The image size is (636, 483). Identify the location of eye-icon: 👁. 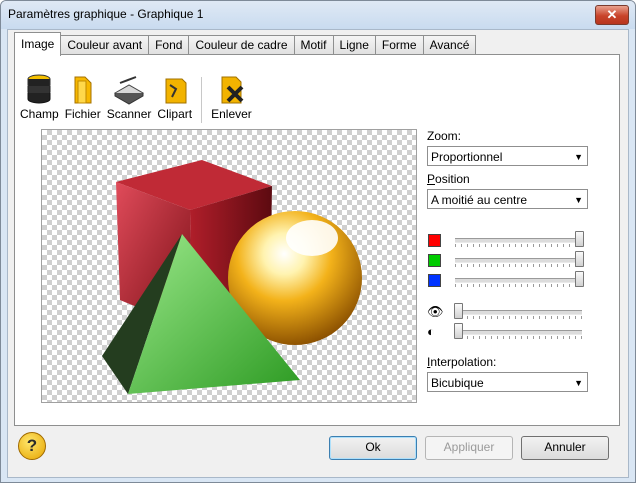
(435, 311).